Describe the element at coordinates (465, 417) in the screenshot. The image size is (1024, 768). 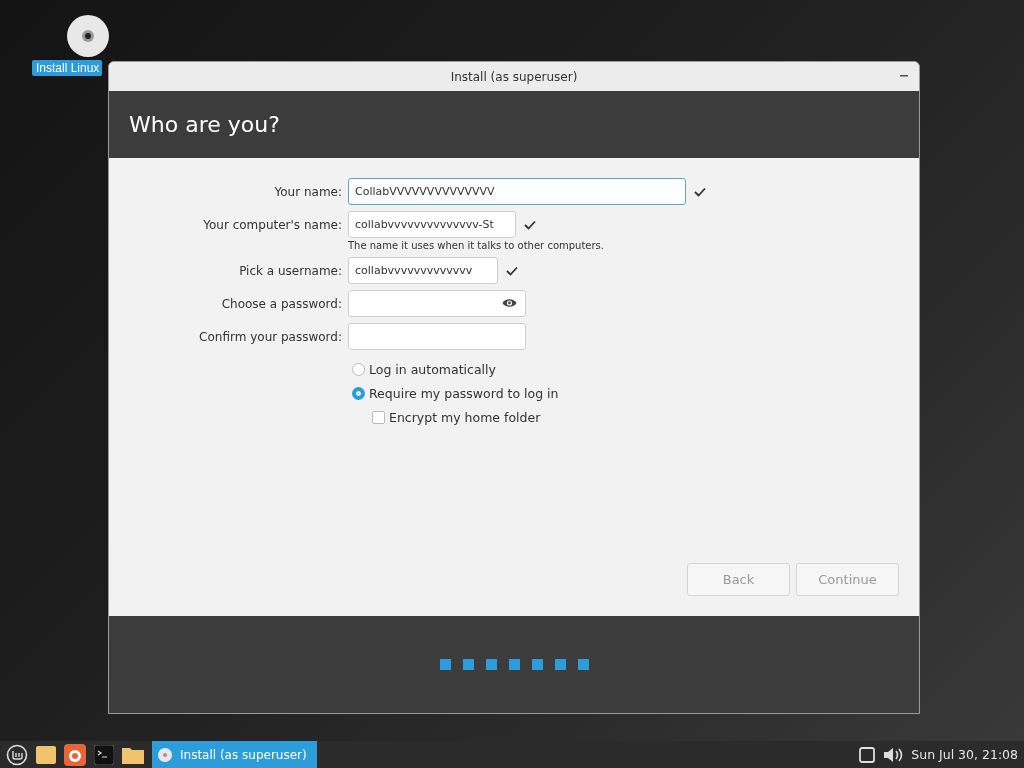
I see `option-label: Encrypt my home folder` at that location.